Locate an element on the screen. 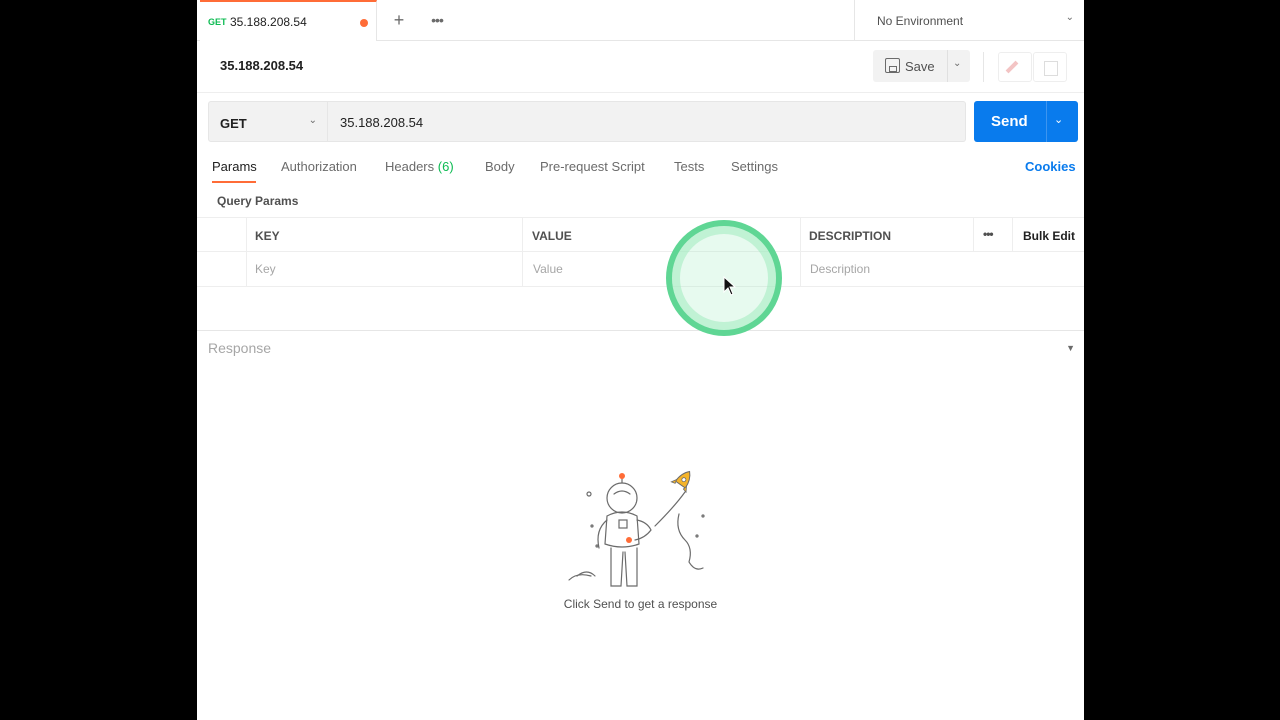  active-tab-underline is located at coordinates (234, 182).